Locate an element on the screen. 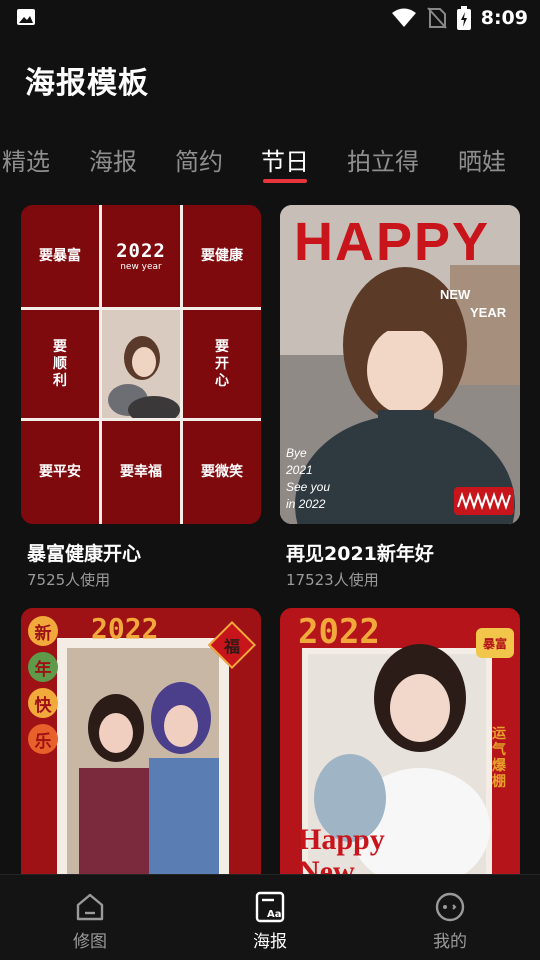 The width and height of the screenshot is (540, 960). template-usage-count: 7525人使用 is located at coordinates (69, 580).